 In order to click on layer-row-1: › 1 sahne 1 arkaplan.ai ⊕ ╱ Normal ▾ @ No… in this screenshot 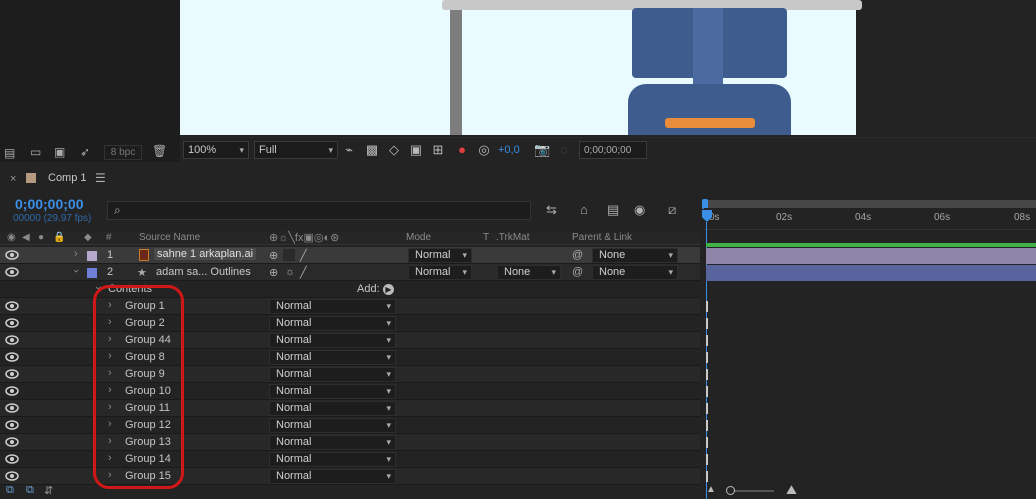, I will do `click(350, 255)`.